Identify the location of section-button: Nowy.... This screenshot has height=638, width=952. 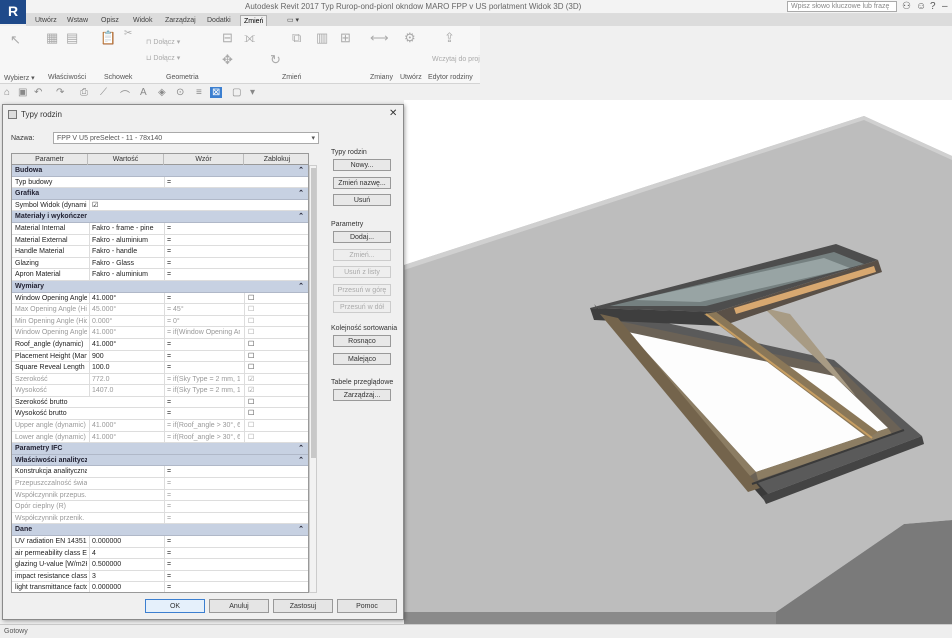
(362, 165).